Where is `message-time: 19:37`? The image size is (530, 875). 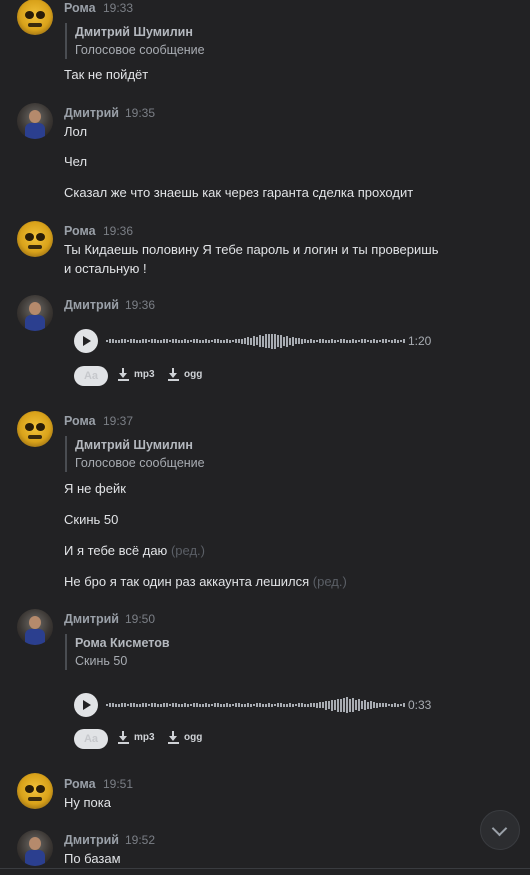 message-time: 19:37 is located at coordinates (118, 421).